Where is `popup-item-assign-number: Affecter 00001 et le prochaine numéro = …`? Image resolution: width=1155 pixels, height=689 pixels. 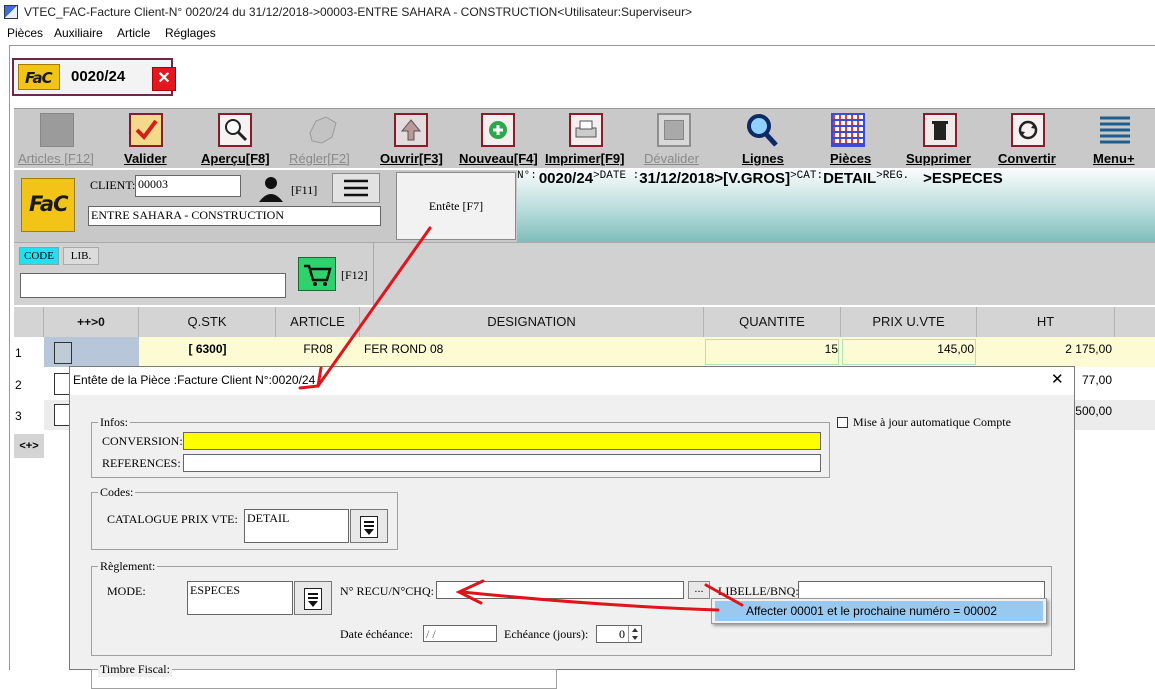
popup-item-assign-number: Affecter 00001 et le prochaine numéro = … is located at coordinates (879, 611).